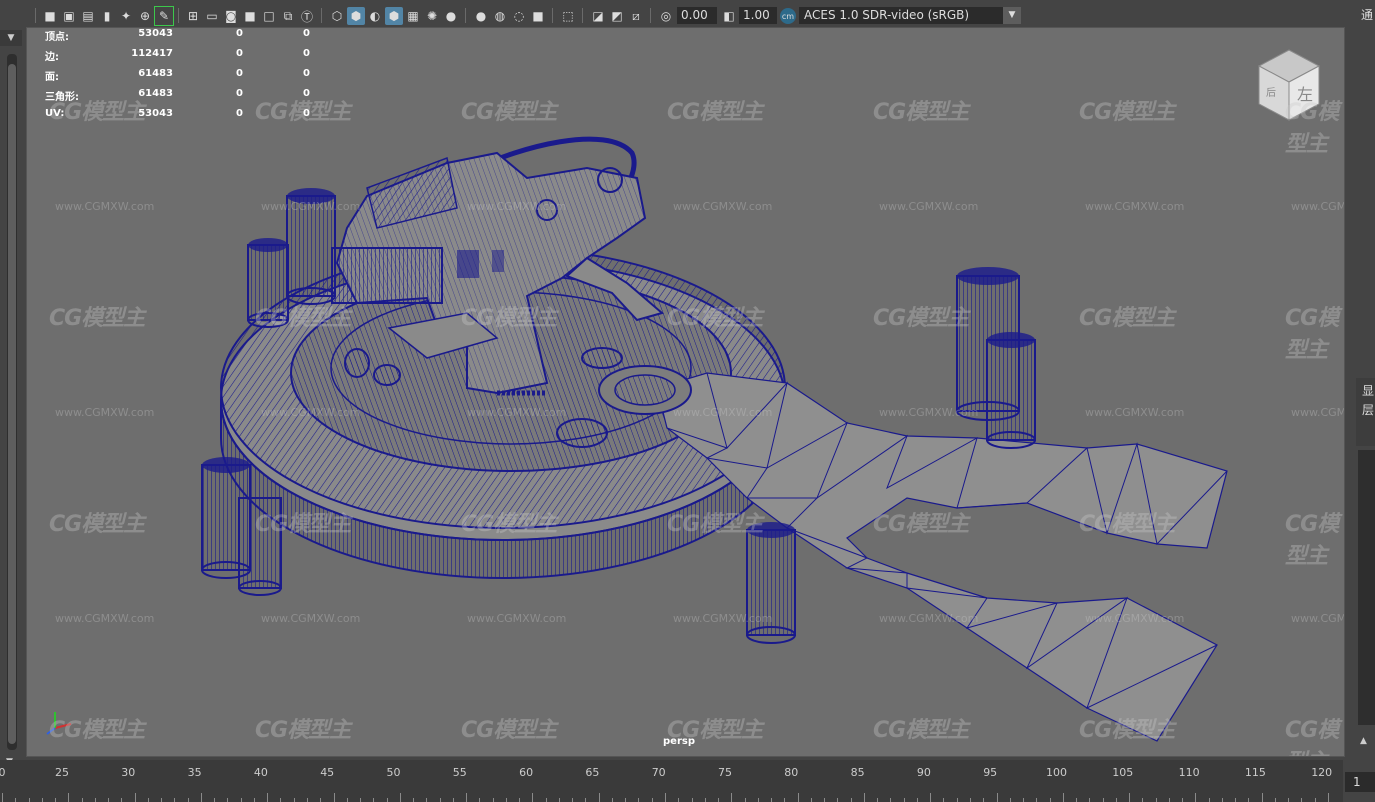 The image size is (1375, 802). What do you see at coordinates (432, 16) in the screenshot?
I see `lights-icon: ✺` at bounding box center [432, 16].